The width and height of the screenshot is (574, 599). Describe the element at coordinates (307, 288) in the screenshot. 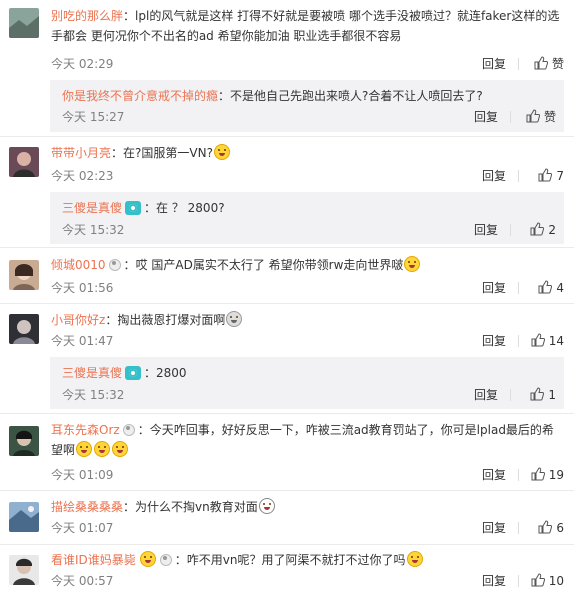

I see `comment-meta: 今天 01:56 回复 4` at that location.